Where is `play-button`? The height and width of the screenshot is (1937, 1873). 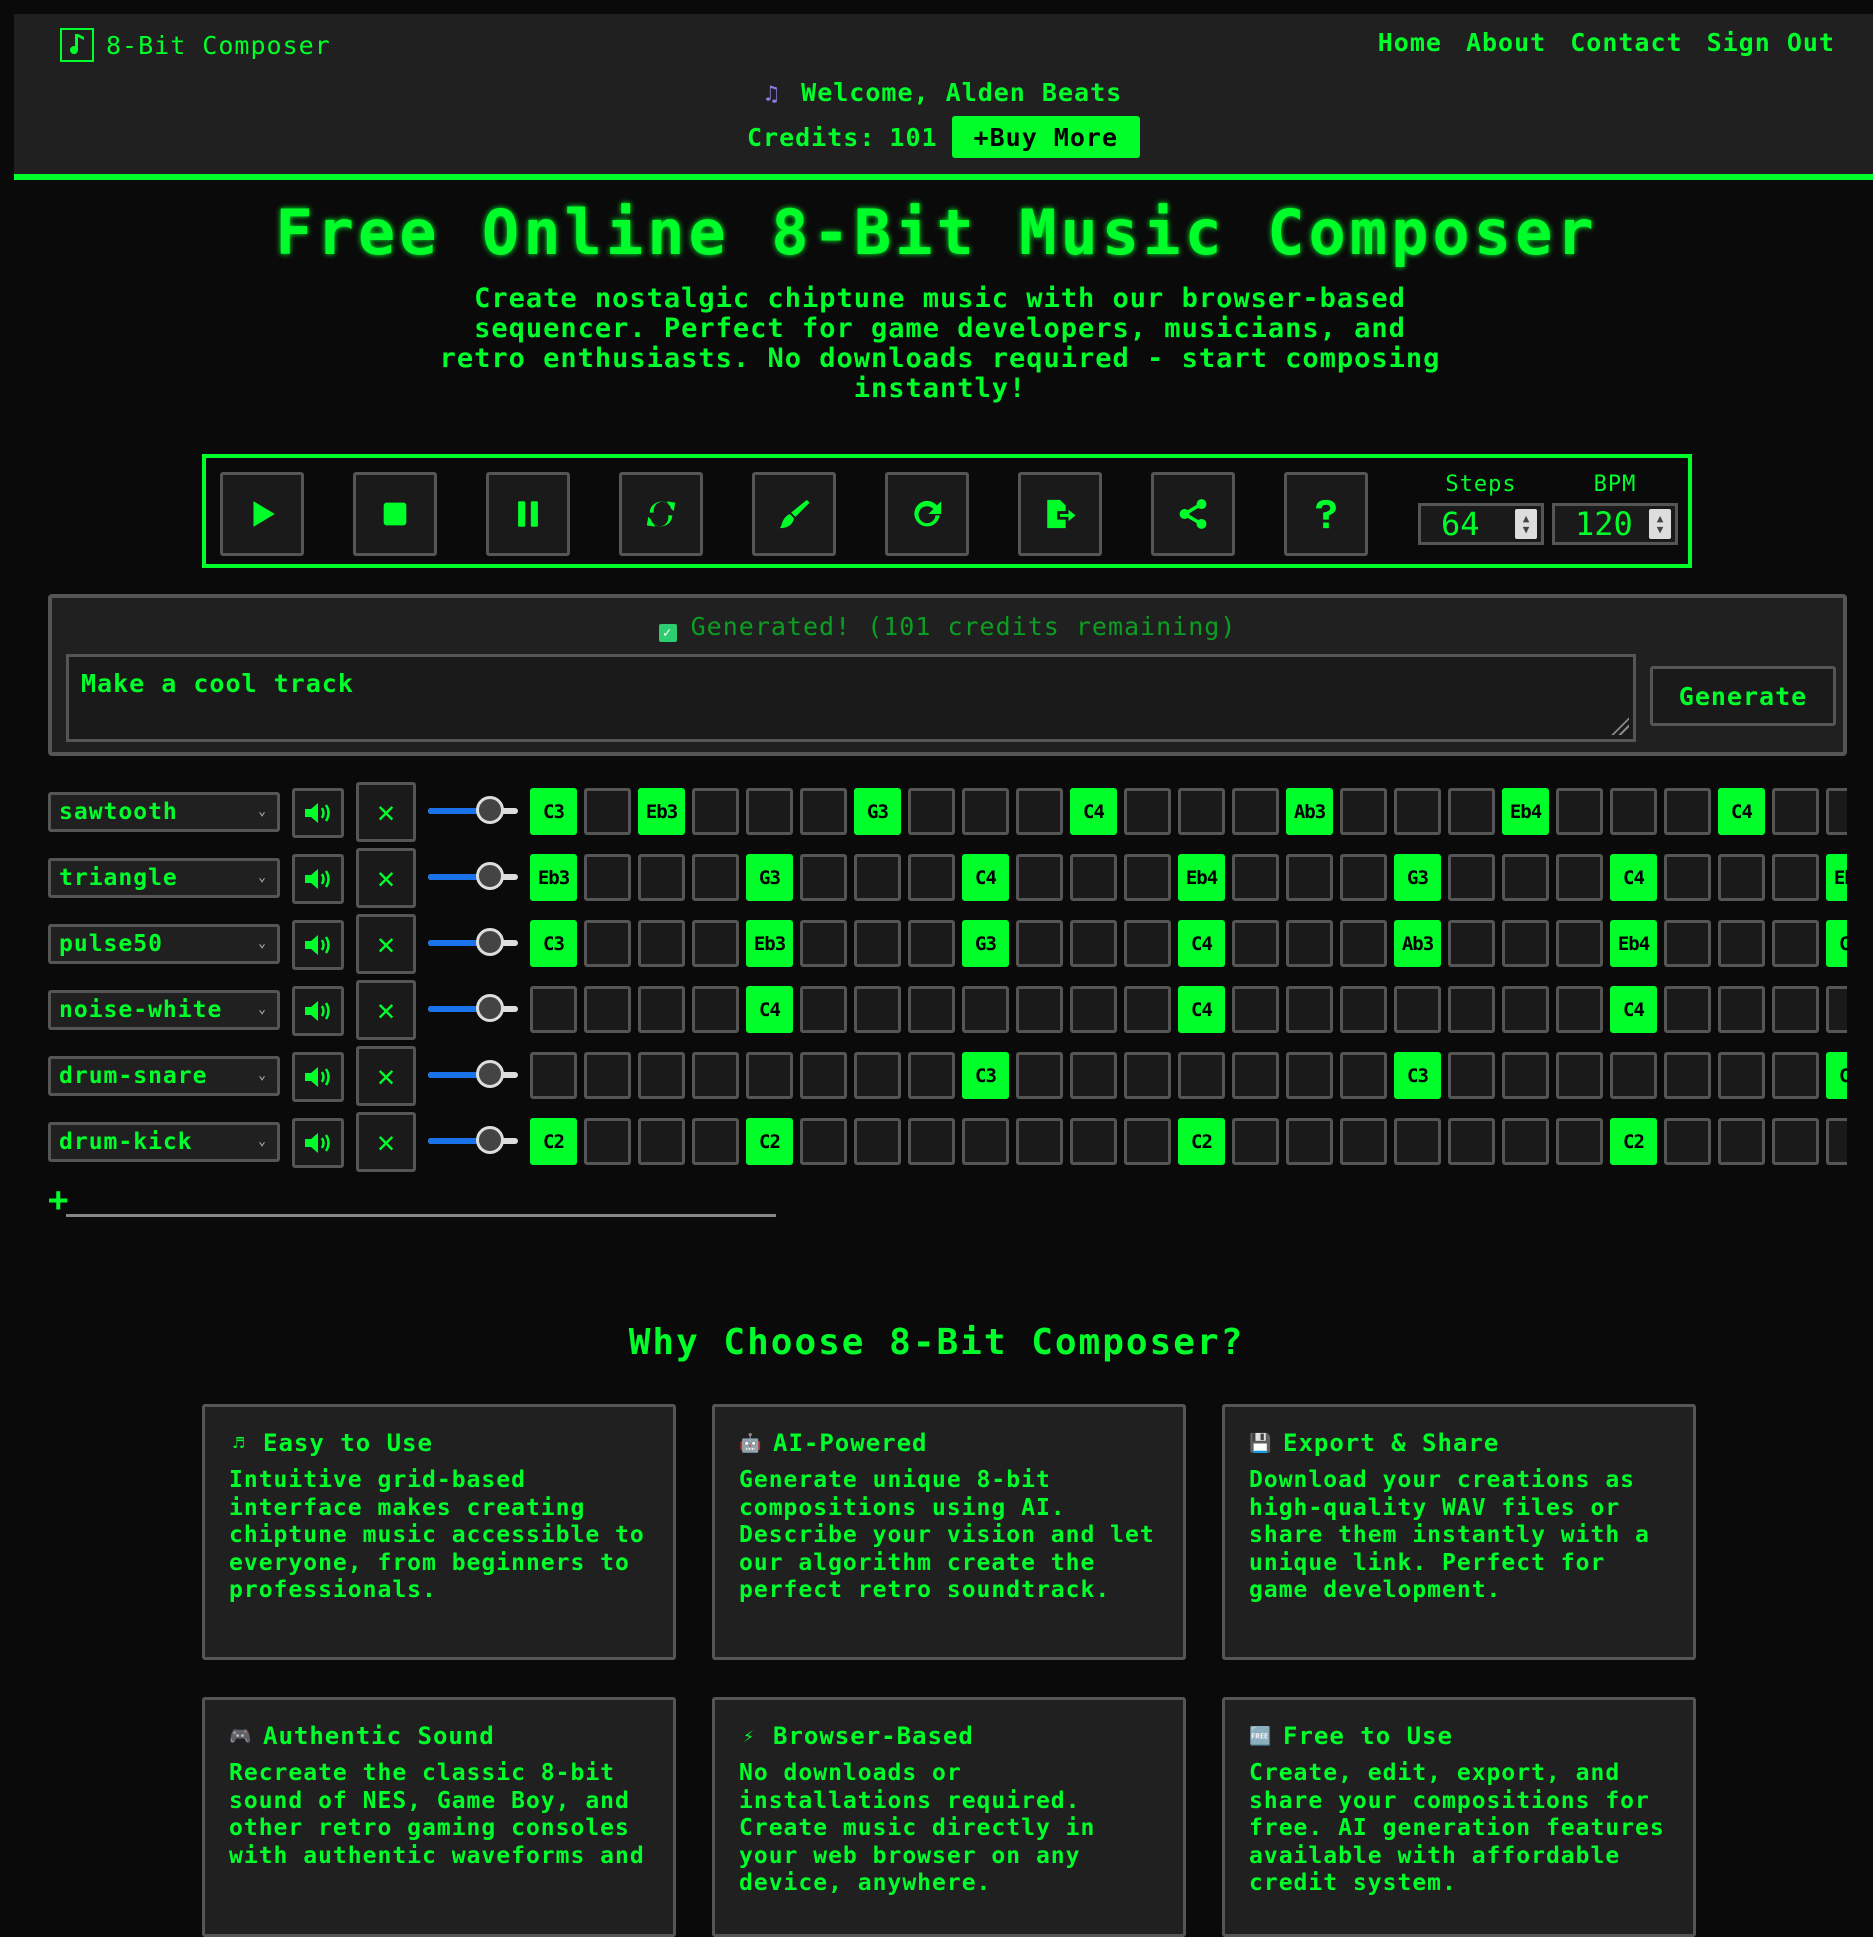 play-button is located at coordinates (262, 514).